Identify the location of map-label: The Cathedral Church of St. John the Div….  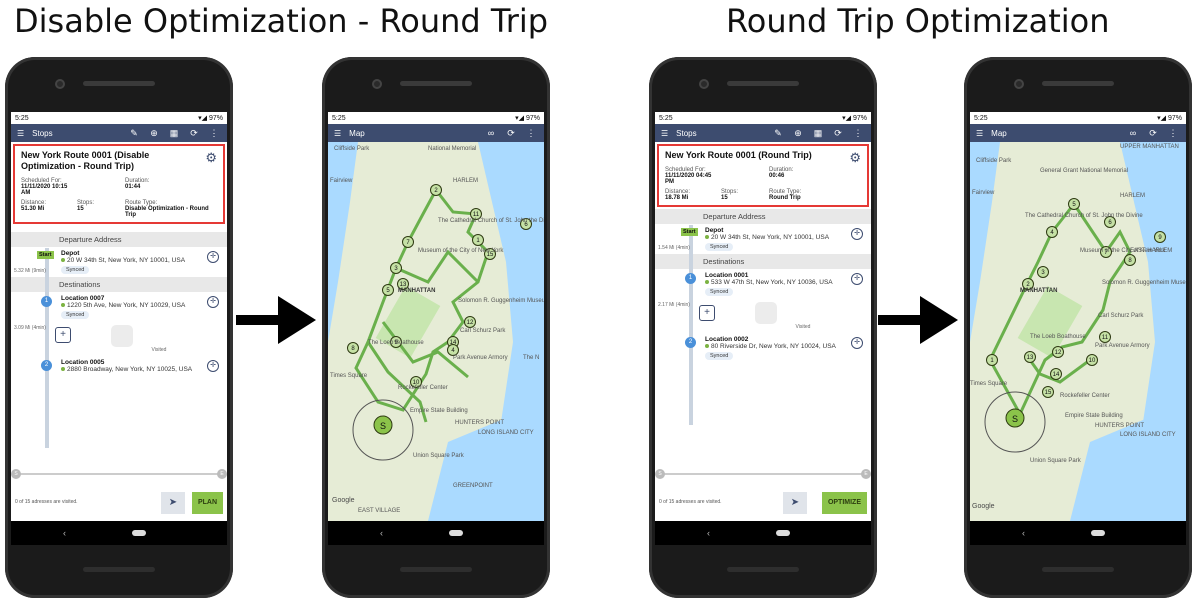
(1084, 216).